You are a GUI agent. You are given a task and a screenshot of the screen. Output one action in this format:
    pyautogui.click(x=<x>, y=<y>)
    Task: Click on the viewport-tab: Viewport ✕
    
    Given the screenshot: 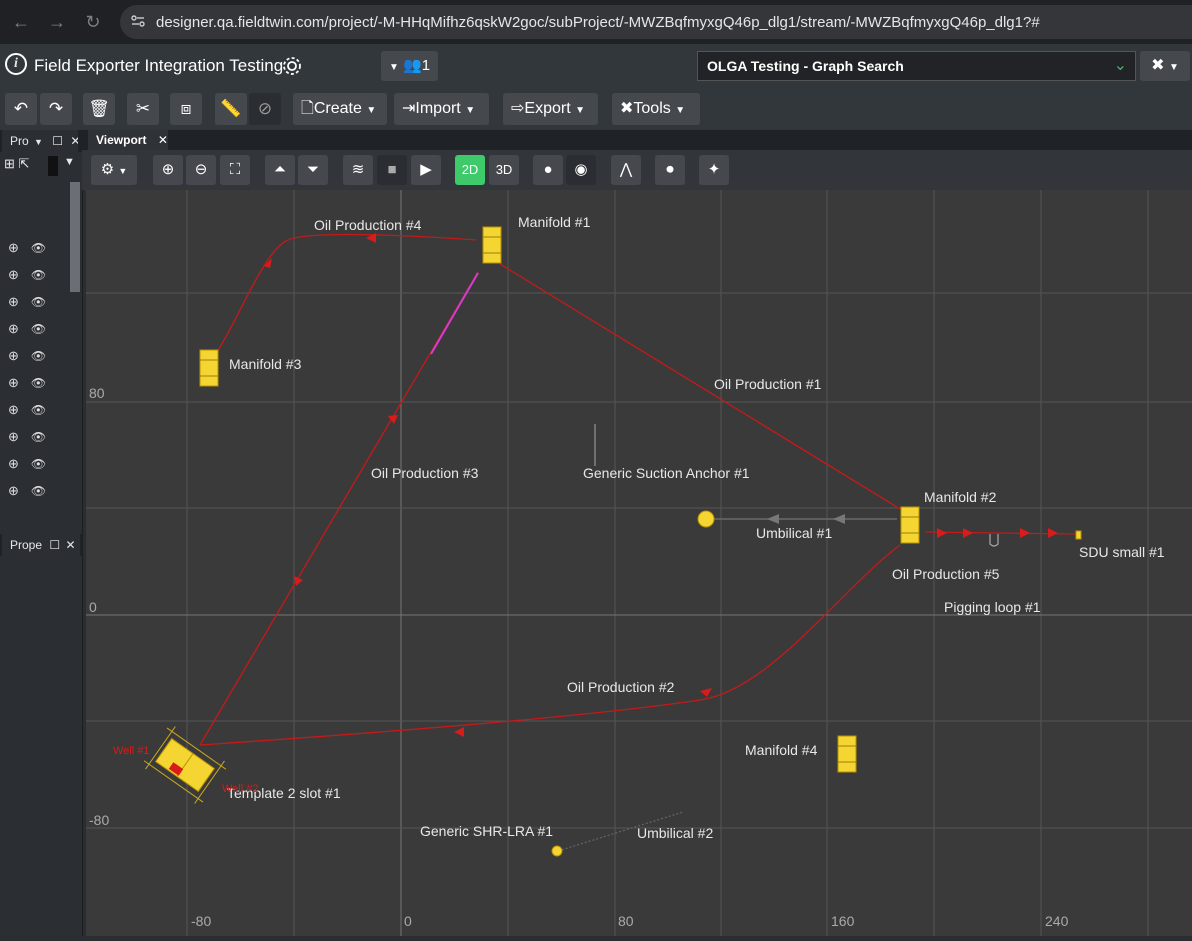 What is the action you would take?
    pyautogui.click(x=128, y=140)
    